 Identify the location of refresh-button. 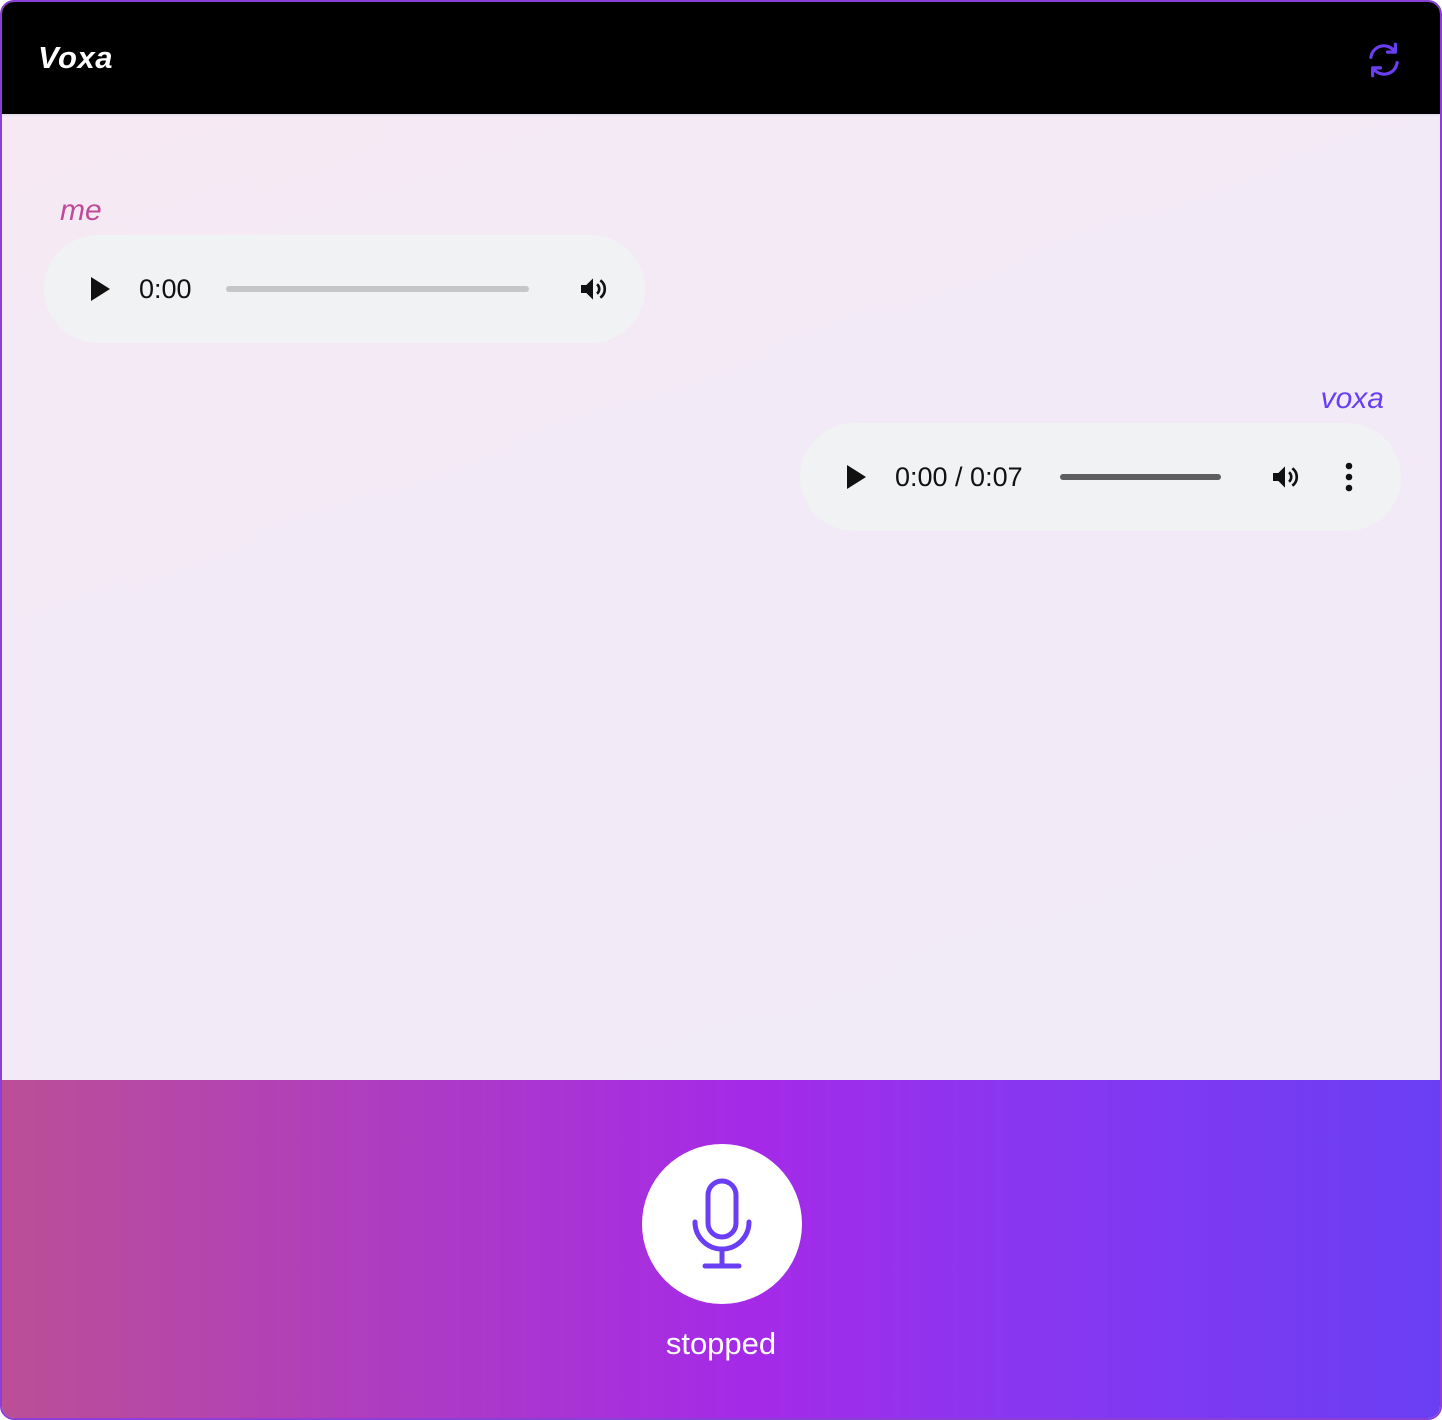
(1384, 60).